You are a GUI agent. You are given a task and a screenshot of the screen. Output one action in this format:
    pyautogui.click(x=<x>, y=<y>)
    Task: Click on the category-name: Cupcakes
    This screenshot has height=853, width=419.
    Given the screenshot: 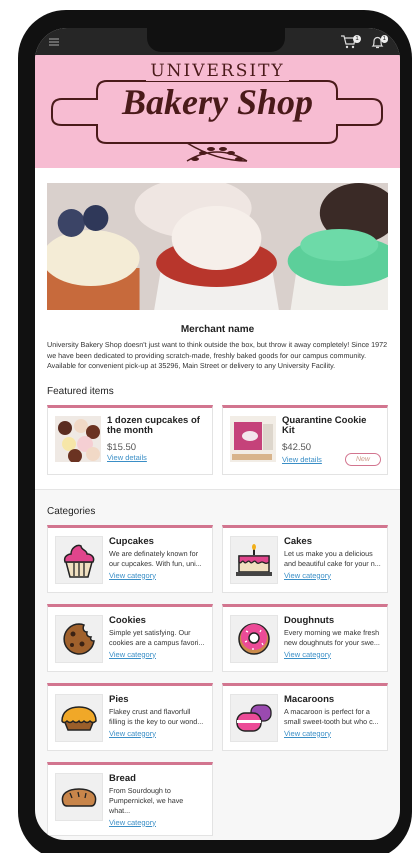 What is the action you would take?
    pyautogui.click(x=132, y=541)
    